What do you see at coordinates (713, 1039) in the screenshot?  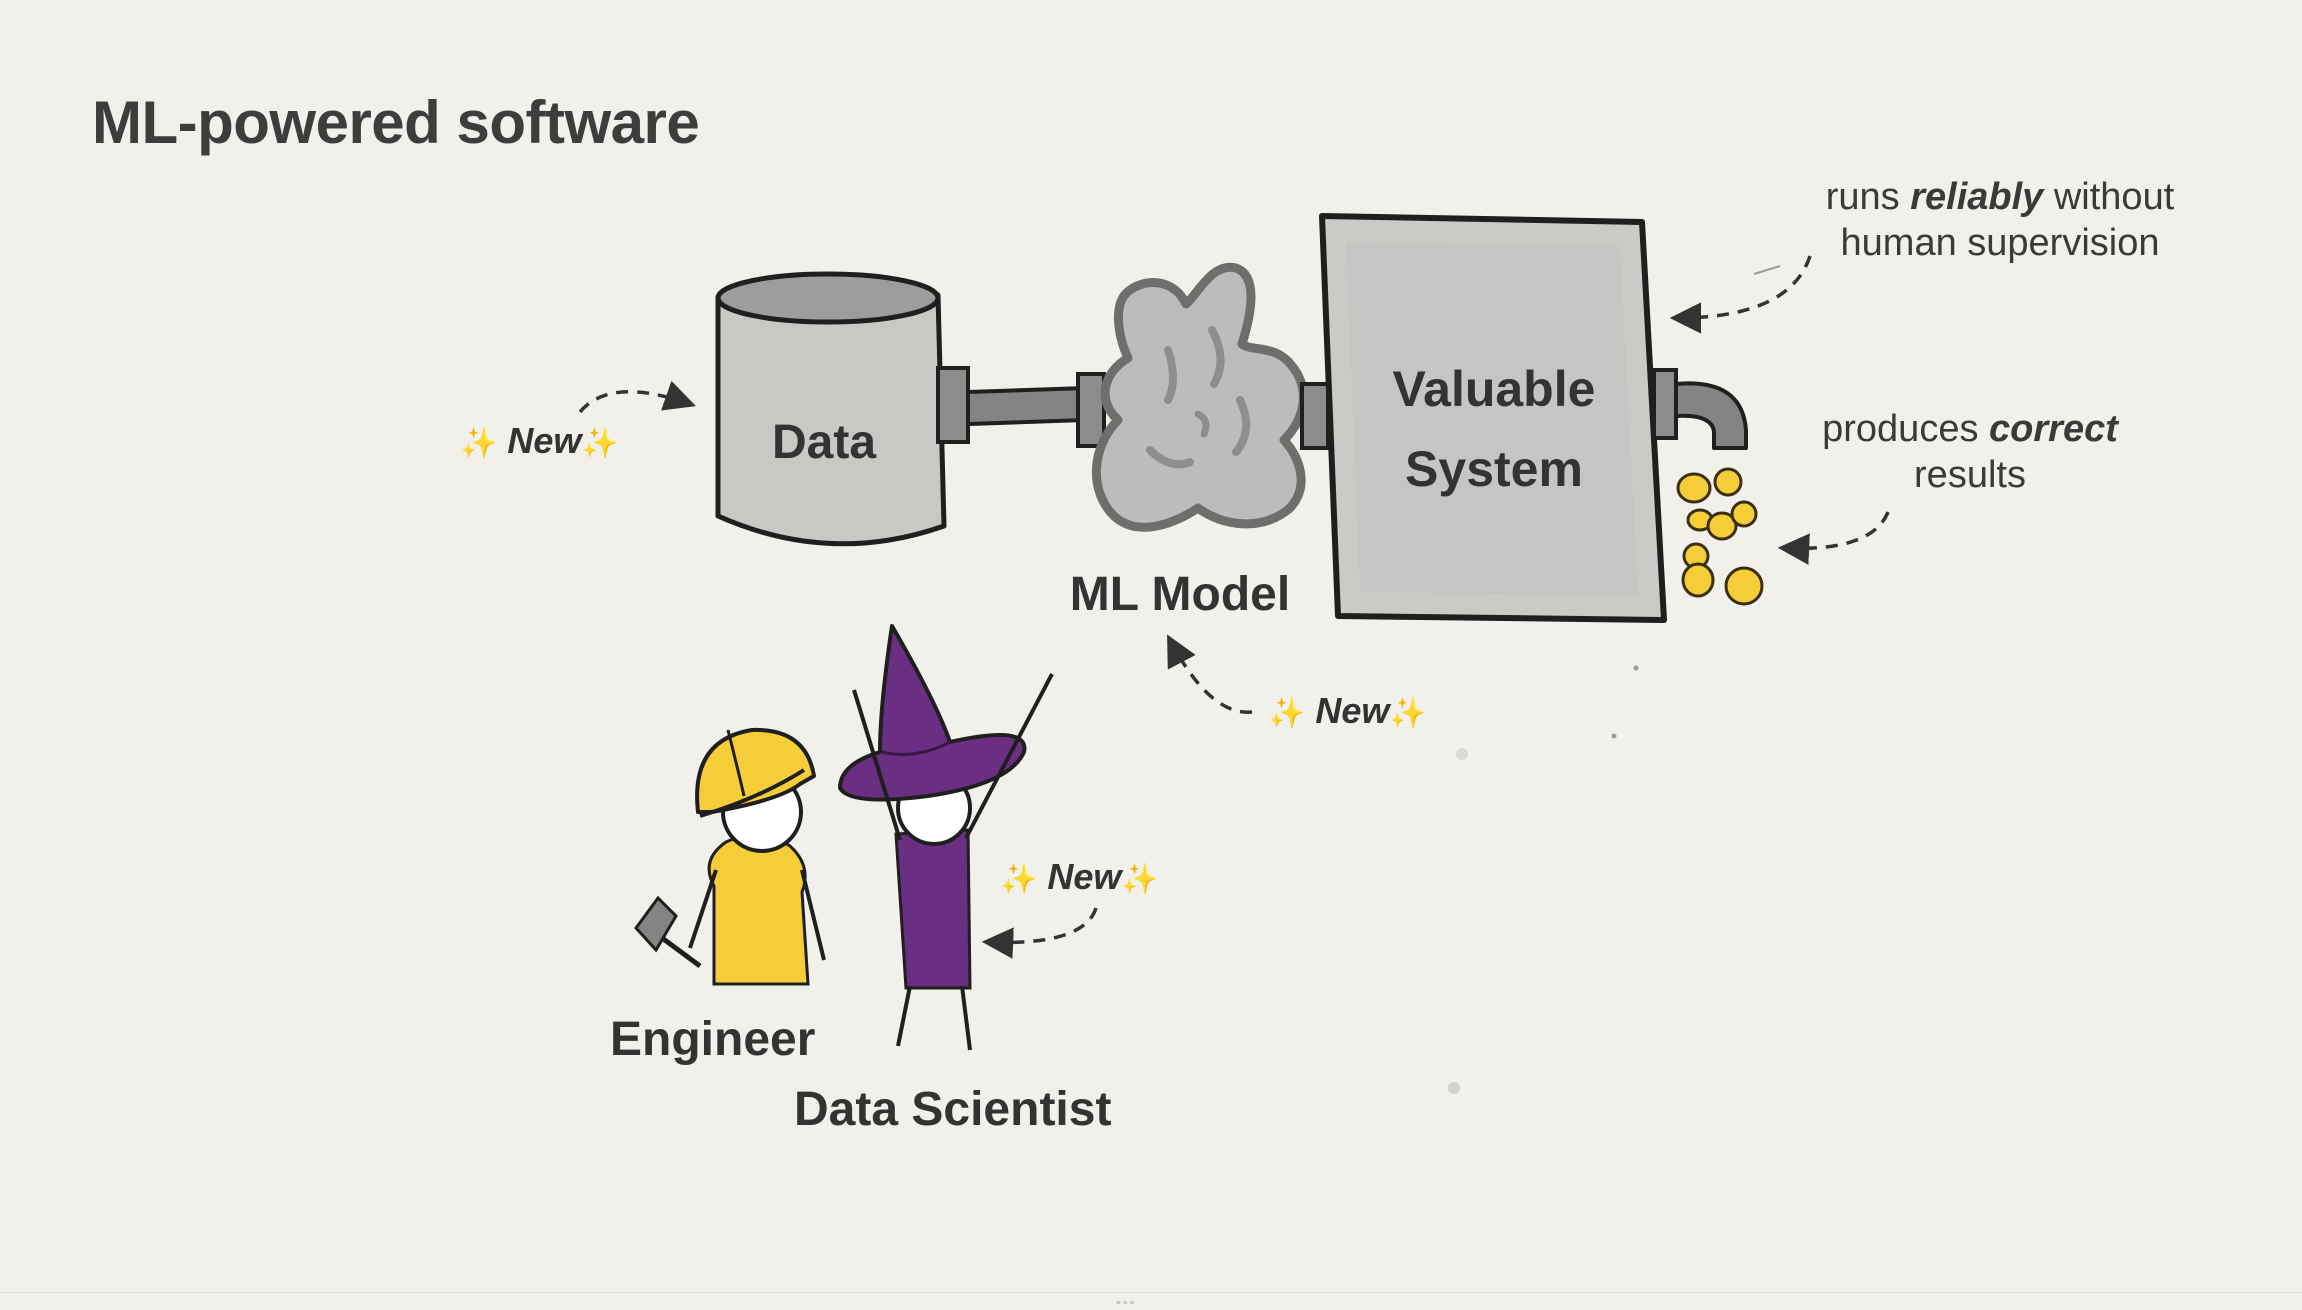 I see `engineer-label: Engineer` at bounding box center [713, 1039].